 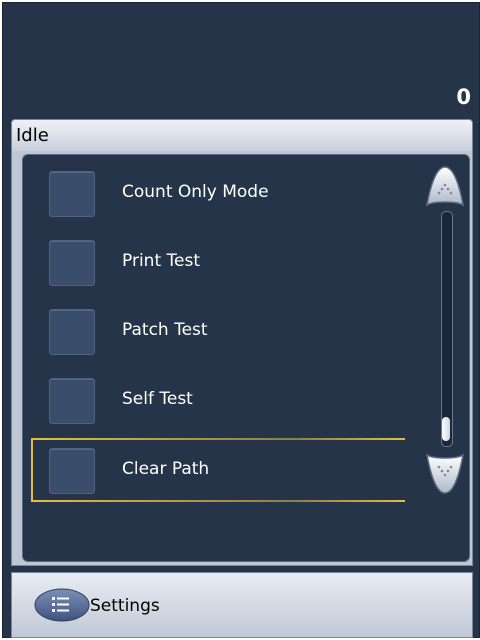 I want to click on list-item-self-test: Self Test, so click(x=218, y=400).